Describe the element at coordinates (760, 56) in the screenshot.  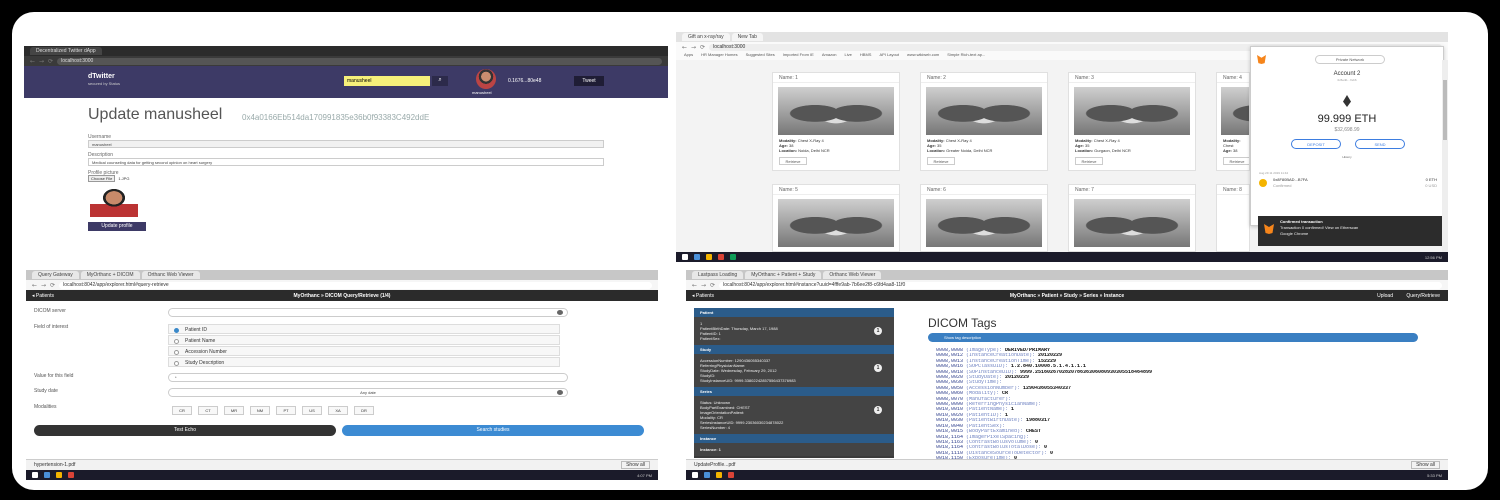
I see `bookmark: Suggested Sites` at that location.